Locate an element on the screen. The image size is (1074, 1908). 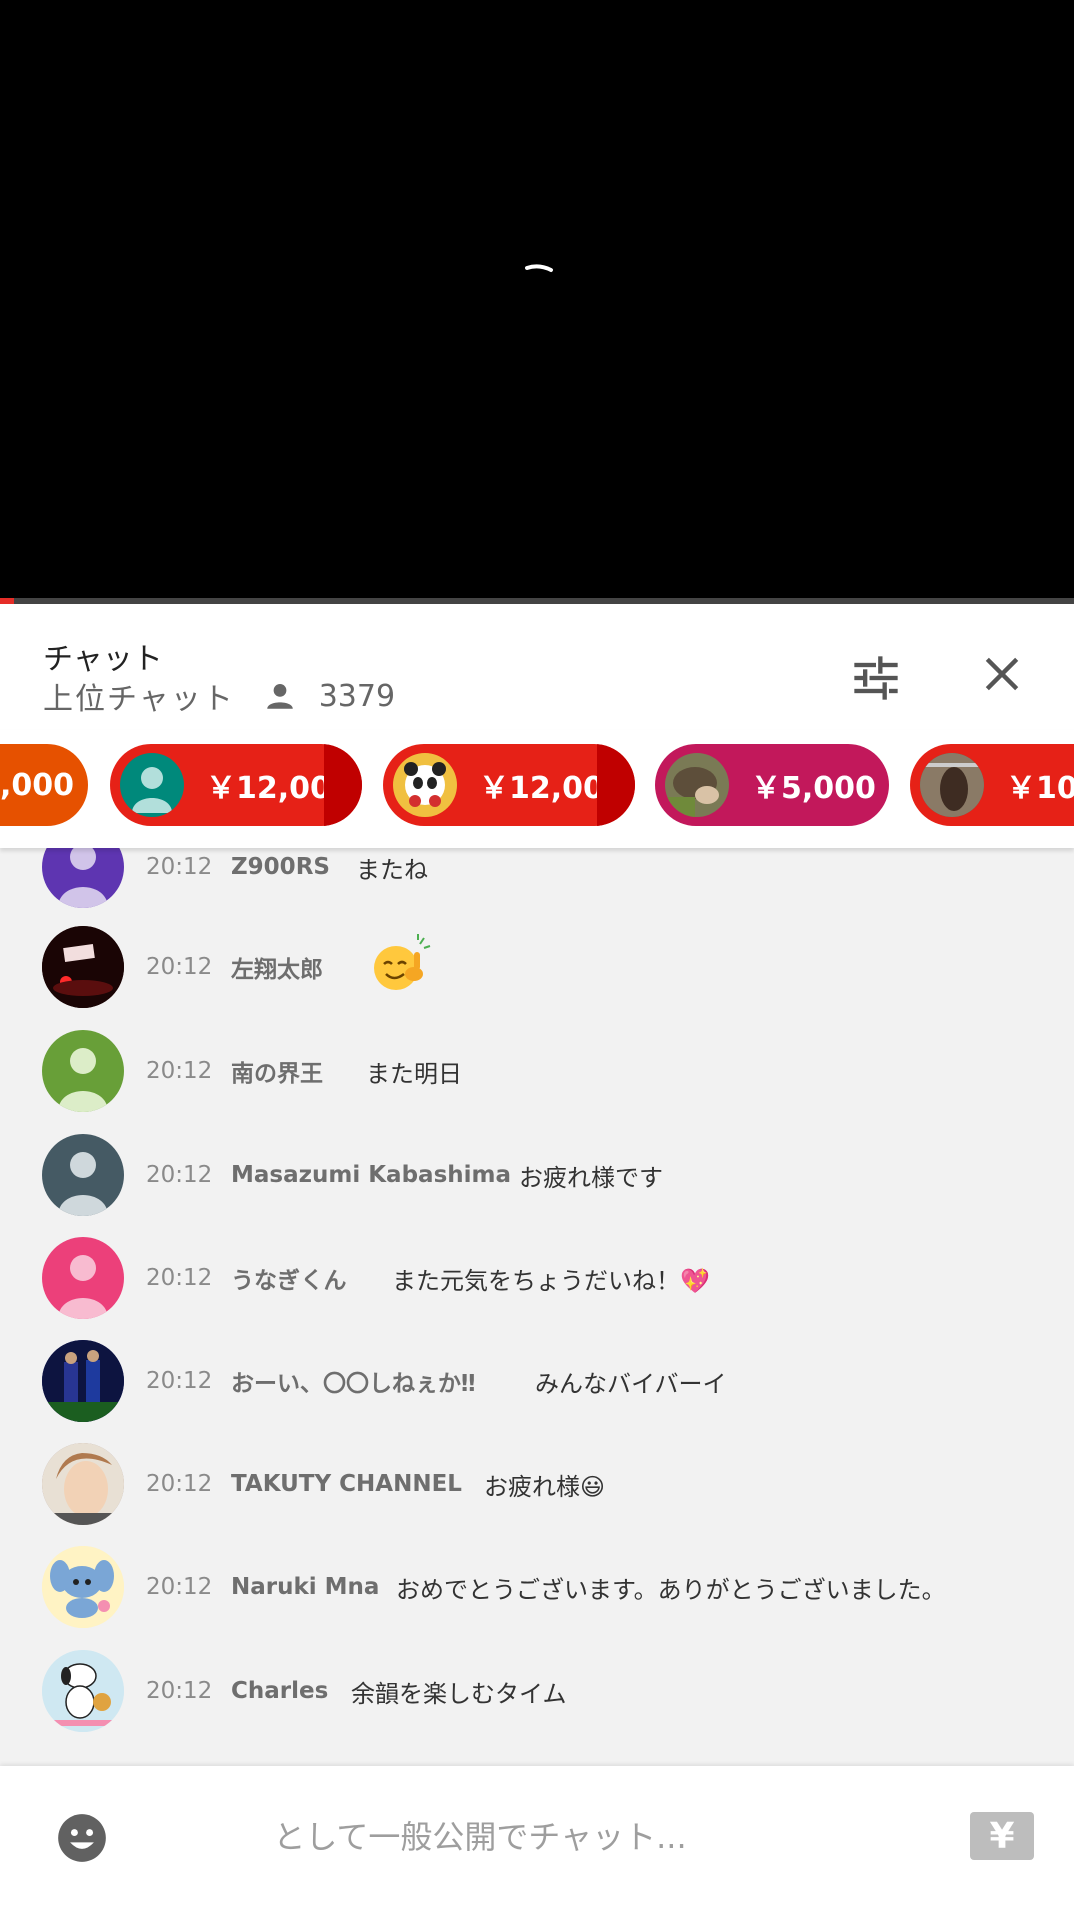
hedgehog-avatar is located at coordinates (697, 785).